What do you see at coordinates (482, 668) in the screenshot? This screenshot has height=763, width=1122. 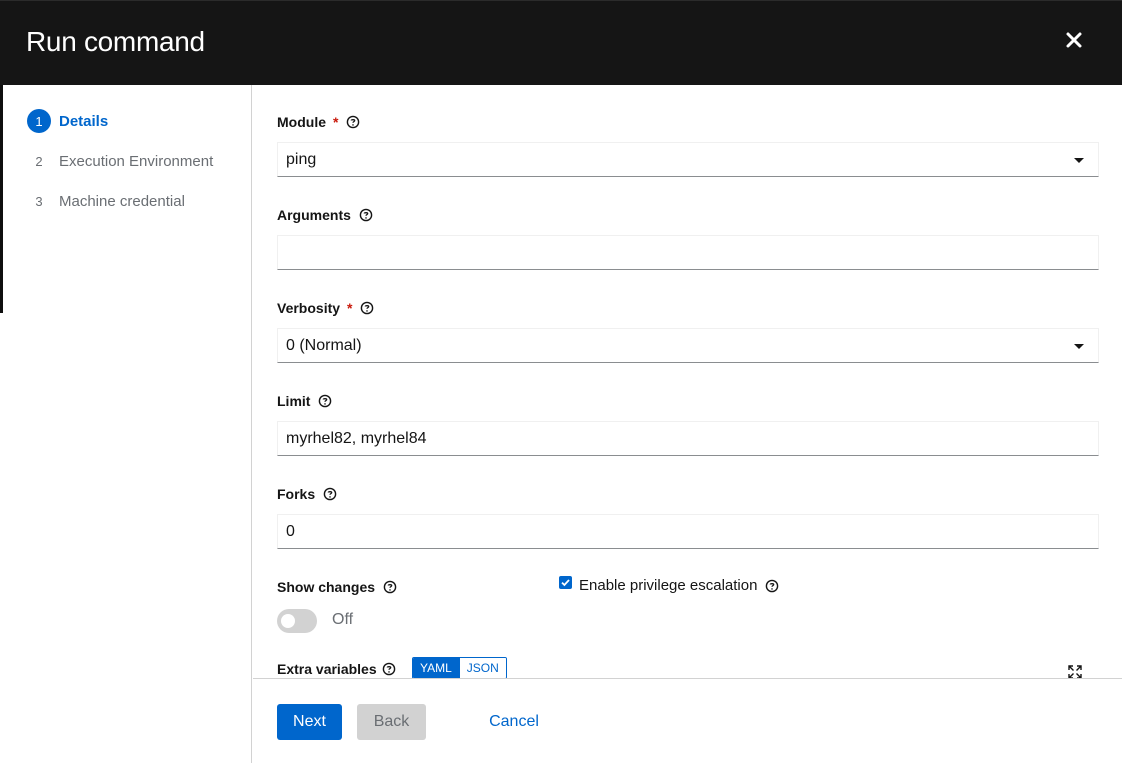 I see `json-toggle: JSON` at bounding box center [482, 668].